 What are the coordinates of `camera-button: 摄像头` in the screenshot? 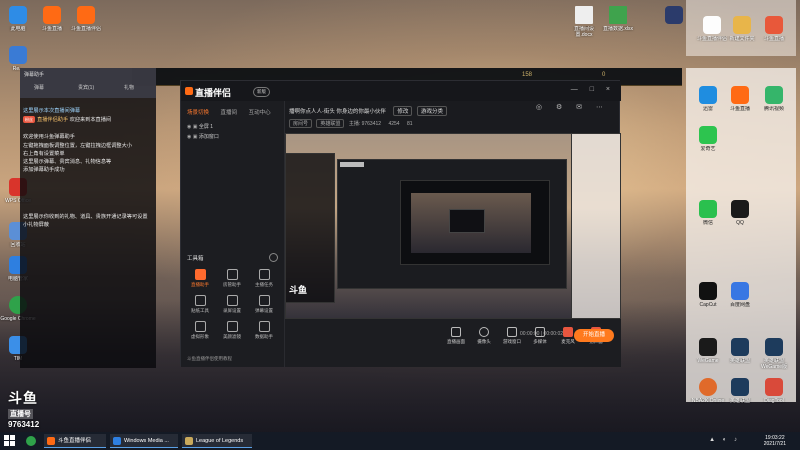 It's located at (484, 336).